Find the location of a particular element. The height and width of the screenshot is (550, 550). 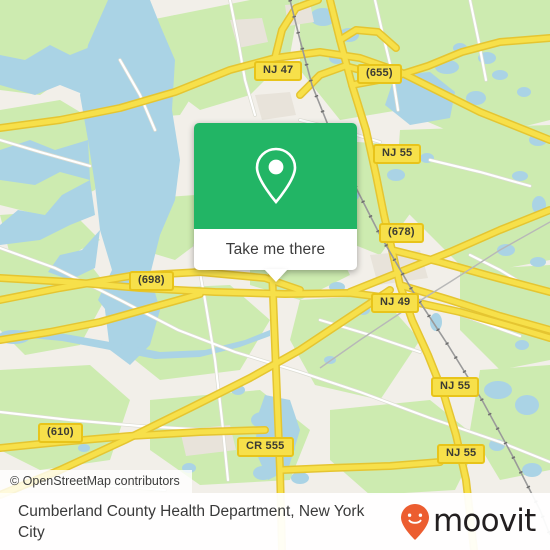

shield-nj-55-south: NJ 55 is located at coordinates (461, 454).